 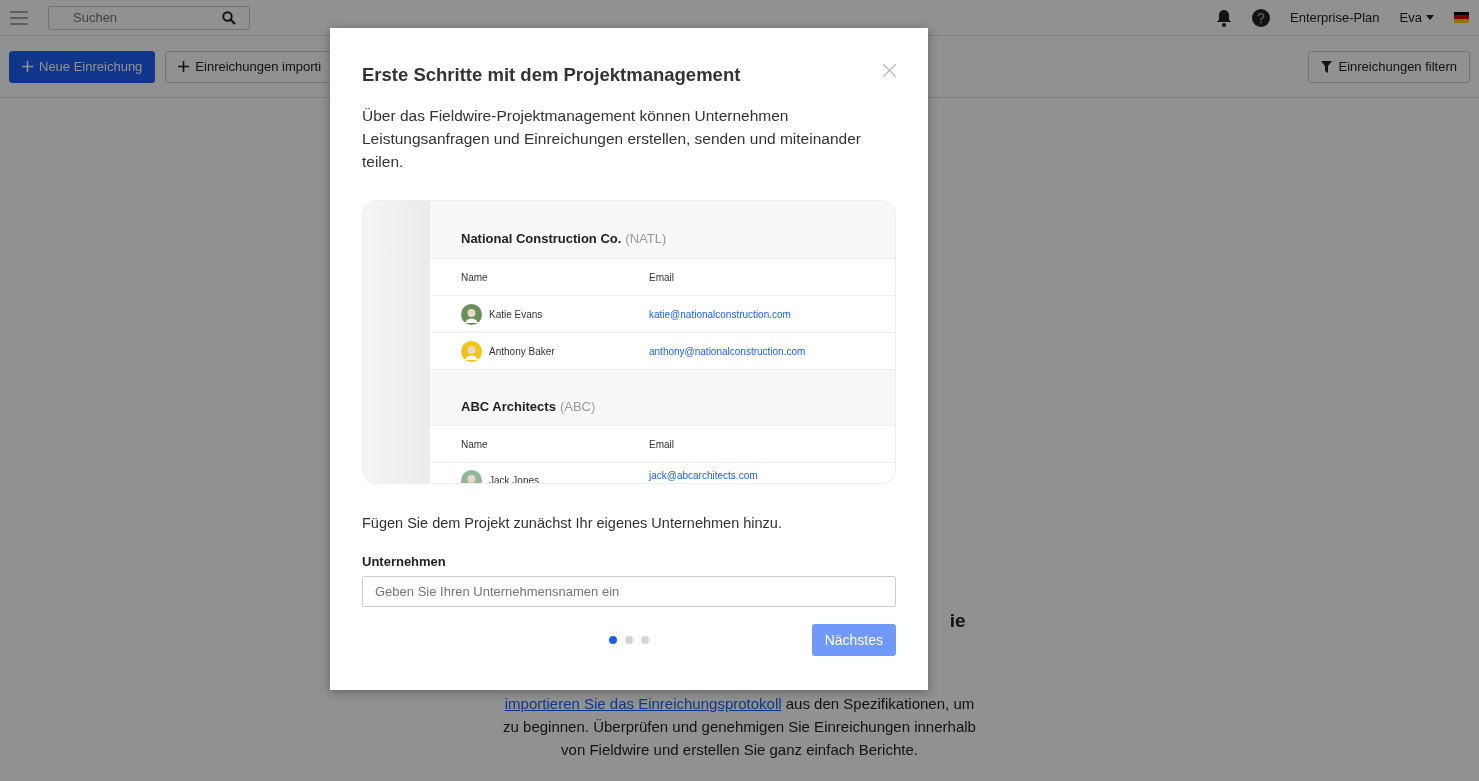 I want to click on import-link: importieren Sie das Einreichungsprotokoll, so click(x=643, y=703).